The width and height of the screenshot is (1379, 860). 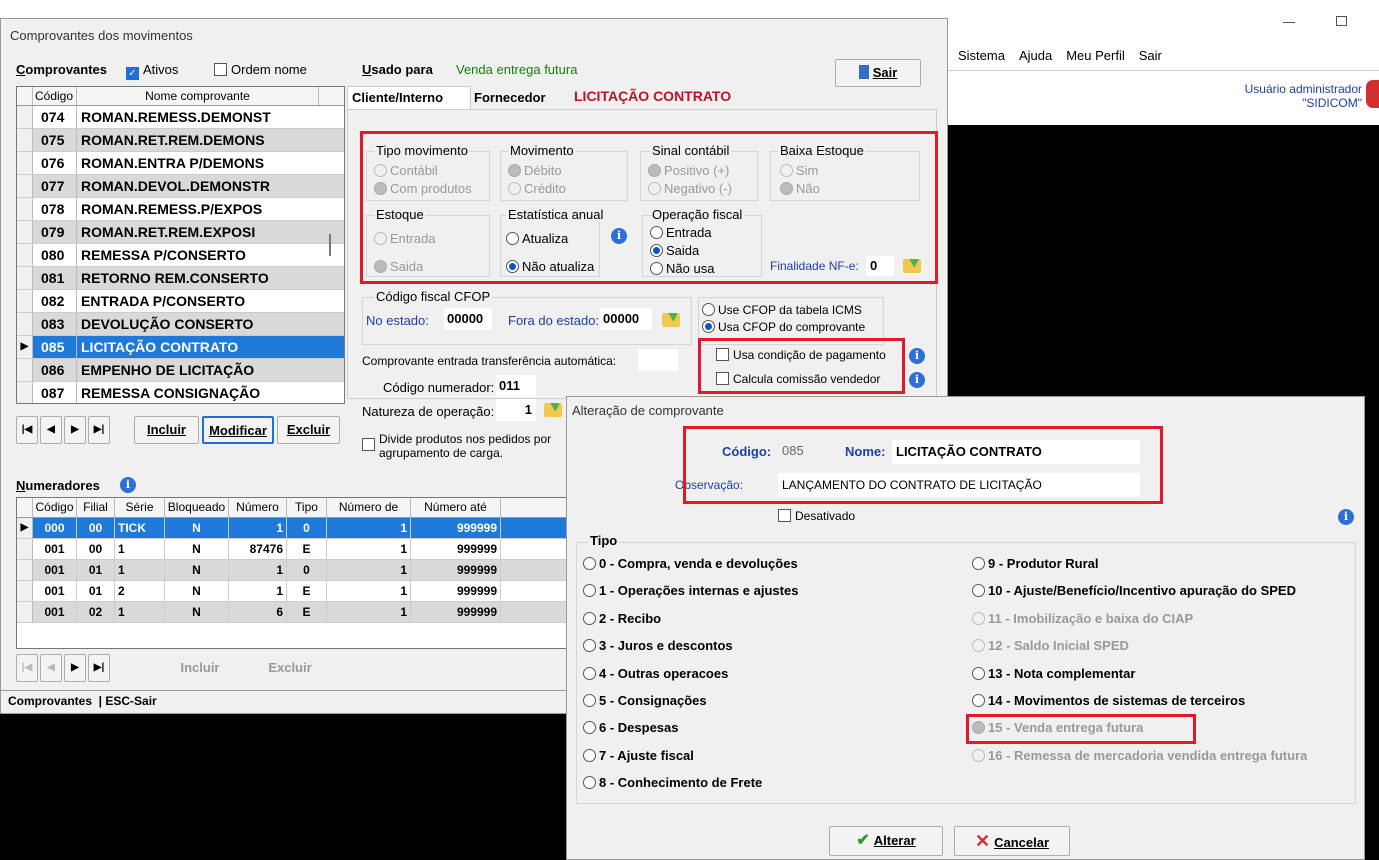 What do you see at coordinates (690, 760) in the screenshot?
I see `tipo-option: 7 - Ajuste fiscal` at bounding box center [690, 760].